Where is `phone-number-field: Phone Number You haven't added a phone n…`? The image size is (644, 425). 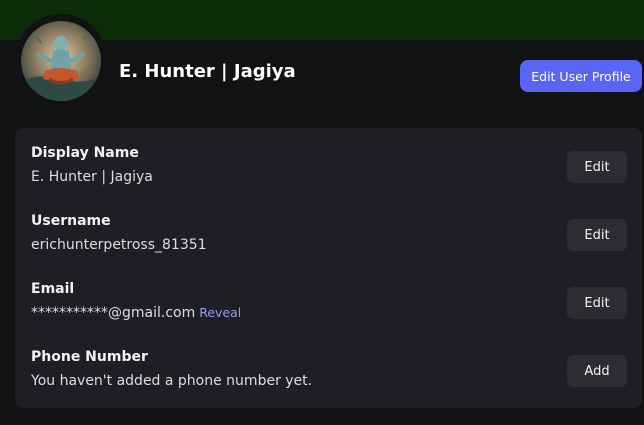
phone-number-field: Phone Number You haven't added a phone n… is located at coordinates (329, 373).